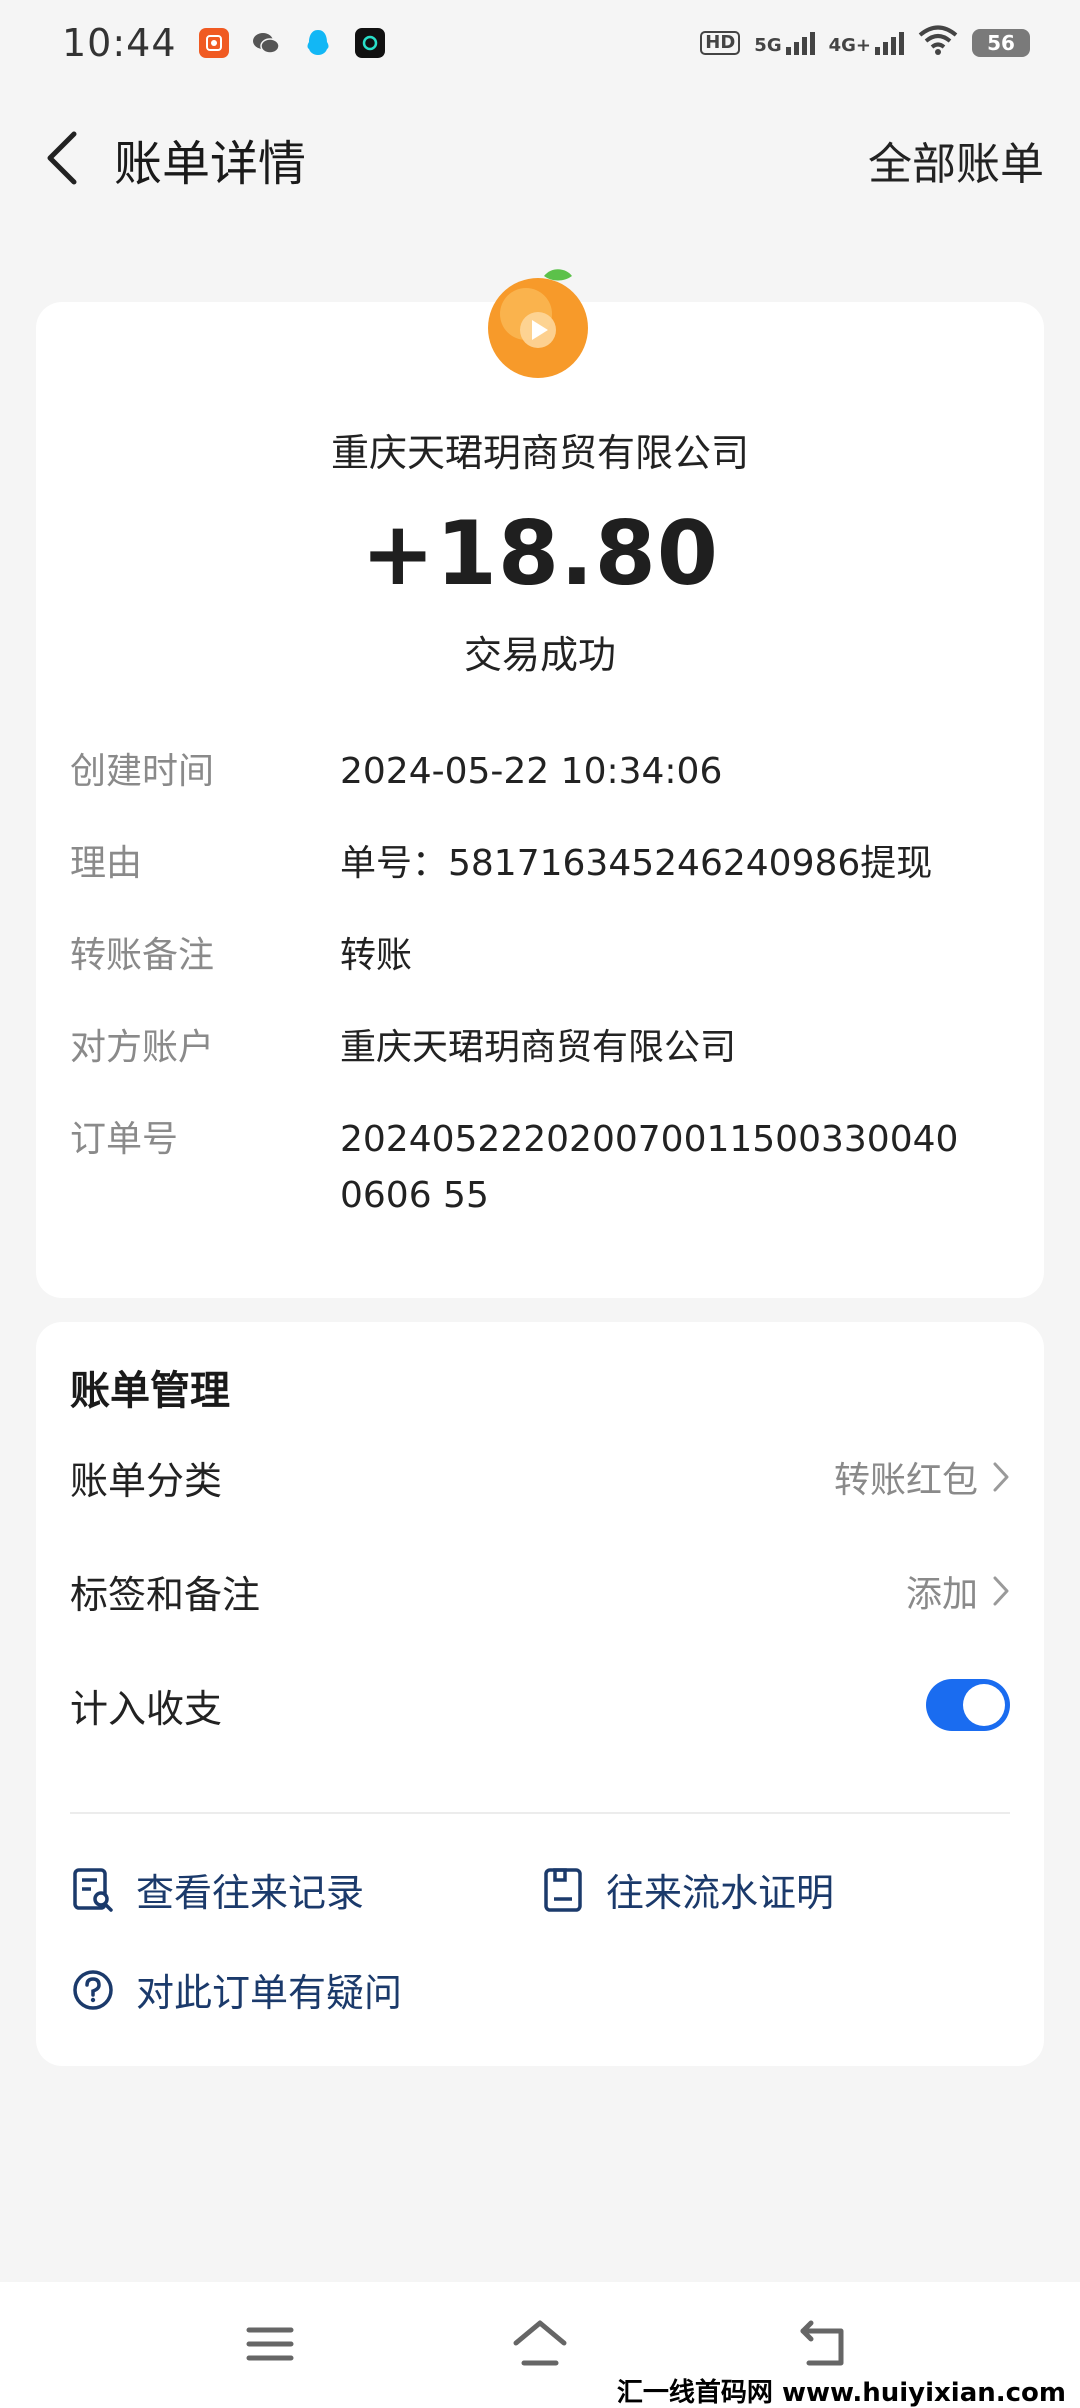 The height and width of the screenshot is (2408, 1080). What do you see at coordinates (266, 43) in the screenshot?
I see `wechat-notification-icon` at bounding box center [266, 43].